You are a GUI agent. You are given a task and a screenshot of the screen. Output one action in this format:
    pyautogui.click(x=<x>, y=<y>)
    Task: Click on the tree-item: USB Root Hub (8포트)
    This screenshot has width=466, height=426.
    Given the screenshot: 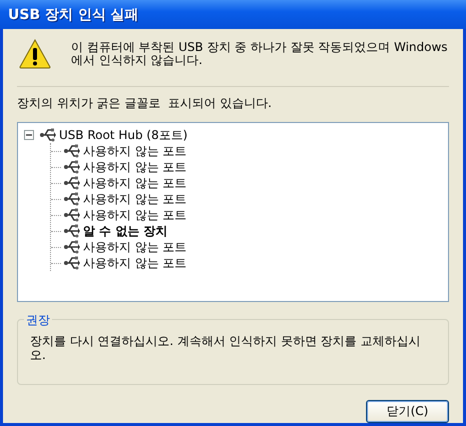 What is the action you would take?
    pyautogui.click(x=123, y=135)
    